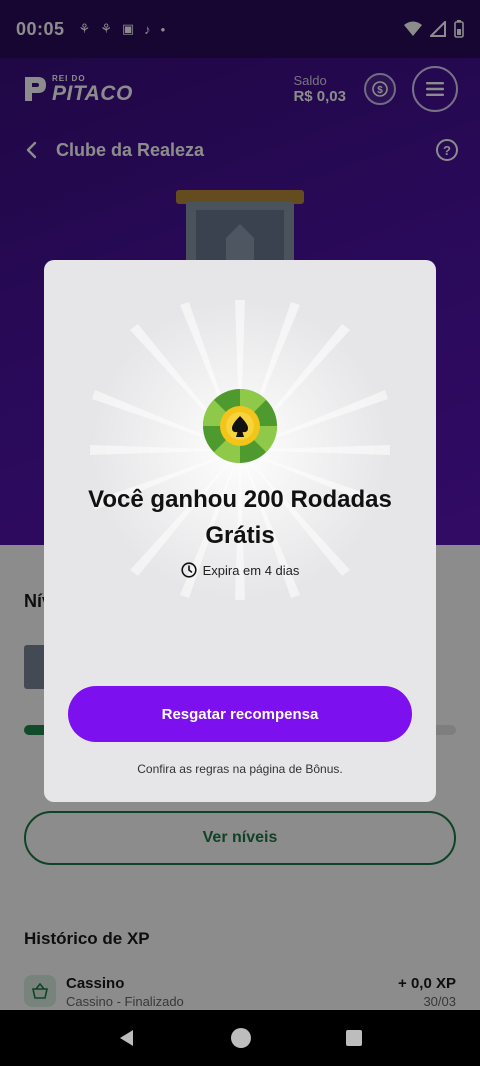 Image resolution: width=480 pixels, height=1066 pixels. What do you see at coordinates (240, 517) in the screenshot?
I see `reward-title: Você ganhou 200 Rodadas Grátis` at bounding box center [240, 517].